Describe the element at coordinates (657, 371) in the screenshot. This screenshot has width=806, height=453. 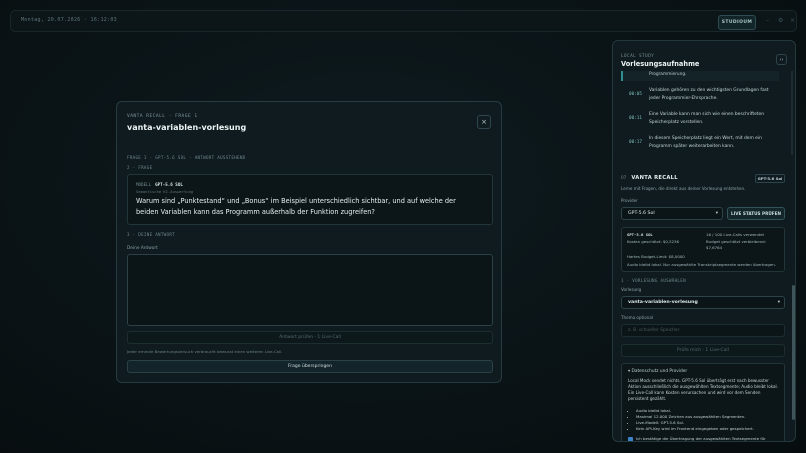
I see `privacy-summary: ▾ Datenschutz und Provider` at that location.